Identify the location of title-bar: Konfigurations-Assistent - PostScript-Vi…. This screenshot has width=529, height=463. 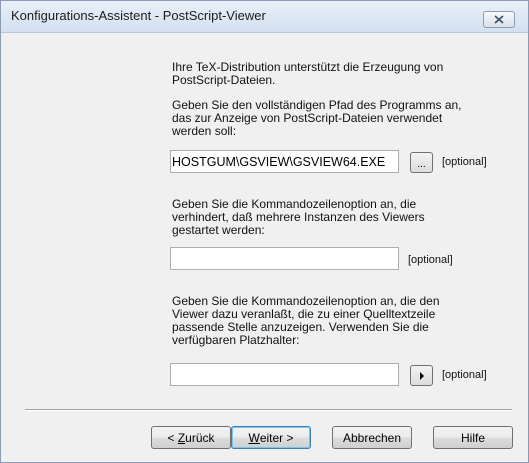
(264, 17).